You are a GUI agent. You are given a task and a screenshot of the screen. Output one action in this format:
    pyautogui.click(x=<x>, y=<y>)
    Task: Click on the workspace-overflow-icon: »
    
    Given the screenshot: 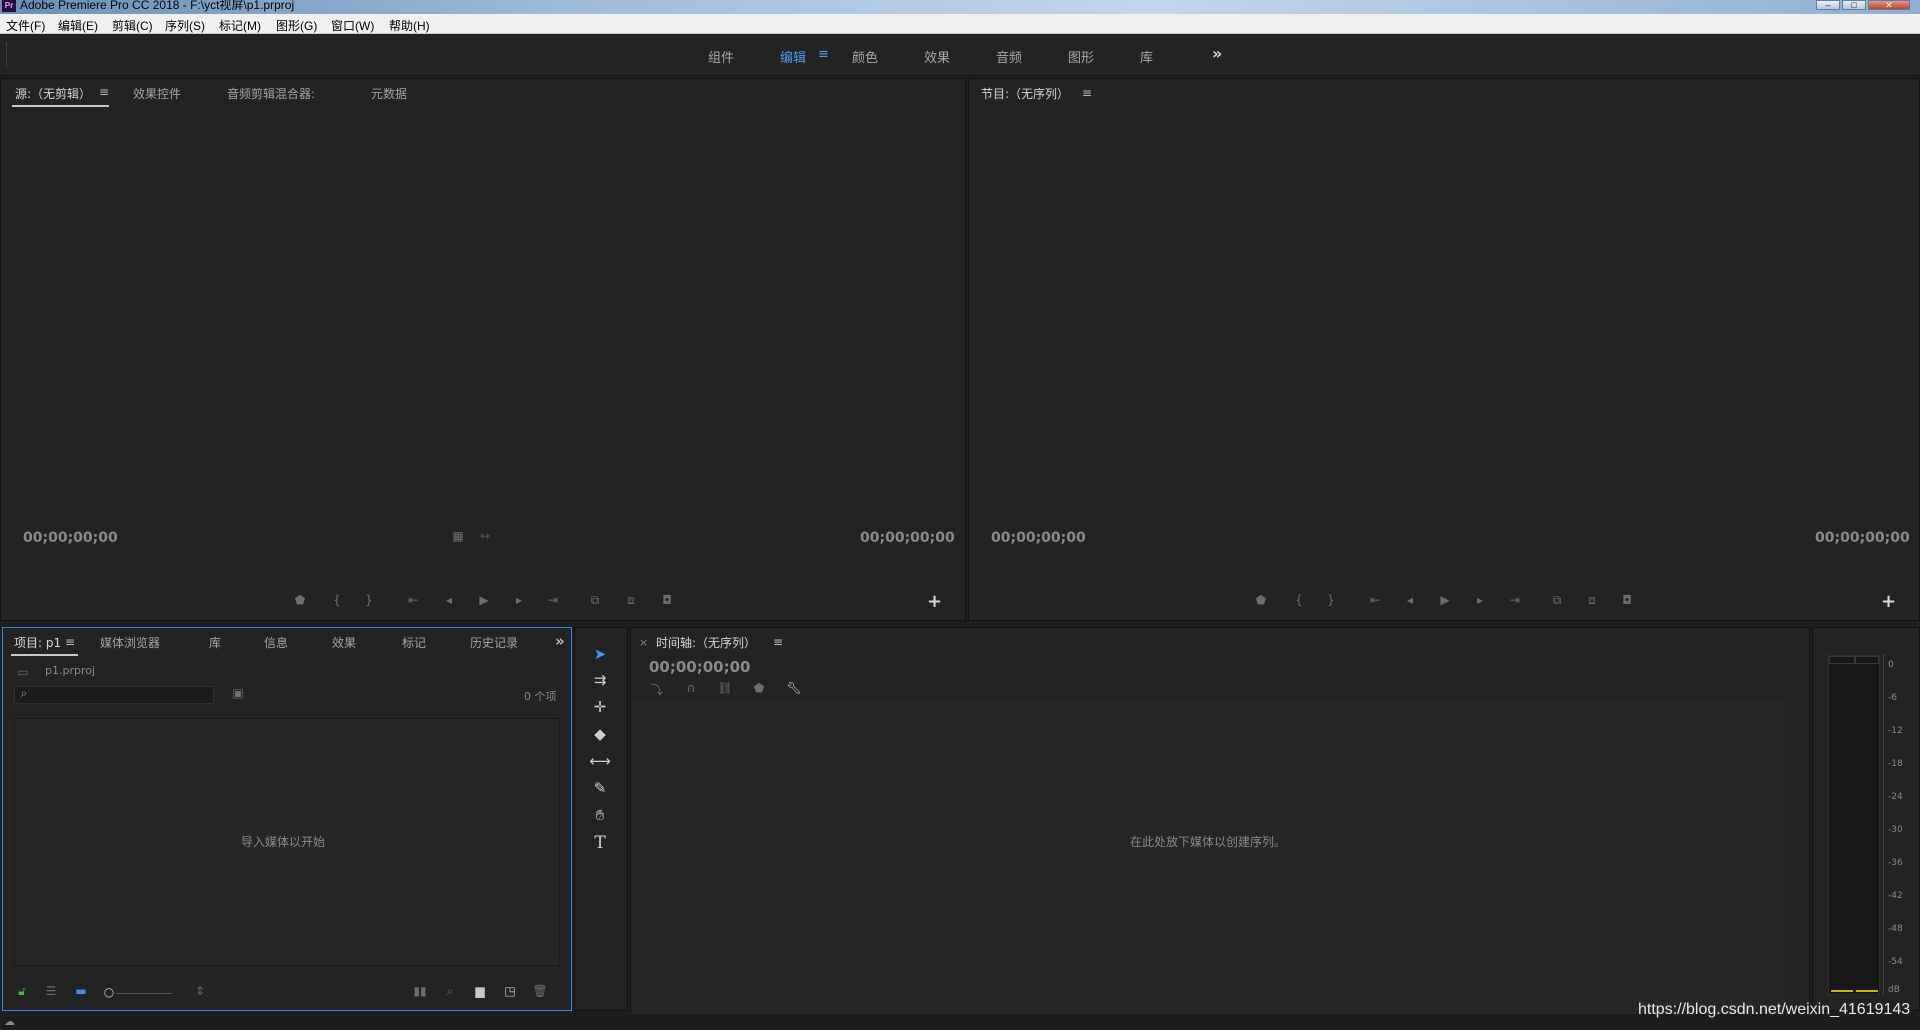 What is the action you would take?
    pyautogui.click(x=1217, y=53)
    